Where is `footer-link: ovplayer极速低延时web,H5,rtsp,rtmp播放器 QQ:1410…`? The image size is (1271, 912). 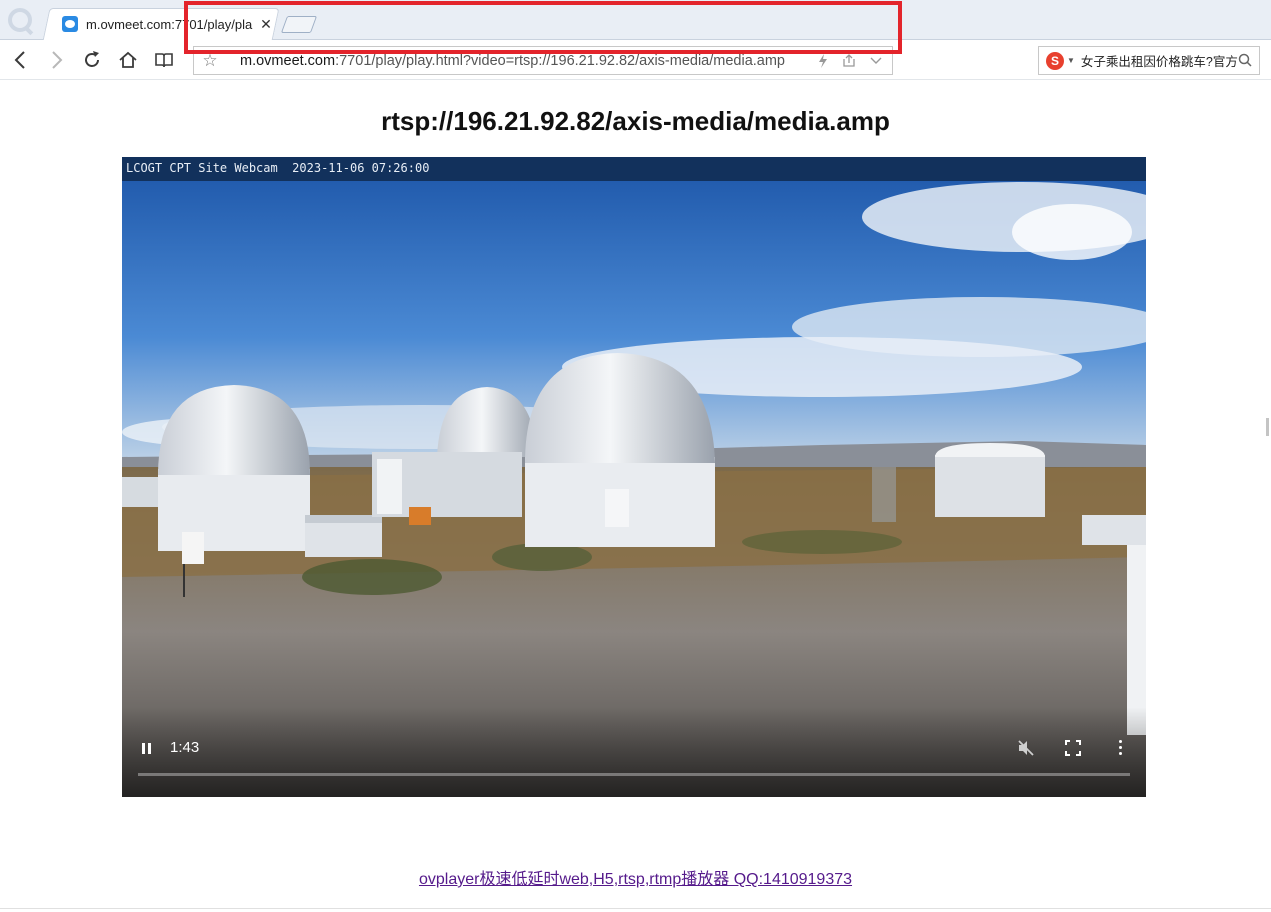 footer-link: ovplayer极速低延时web,H5,rtsp,rtmp播放器 QQ:1410… is located at coordinates (635, 877).